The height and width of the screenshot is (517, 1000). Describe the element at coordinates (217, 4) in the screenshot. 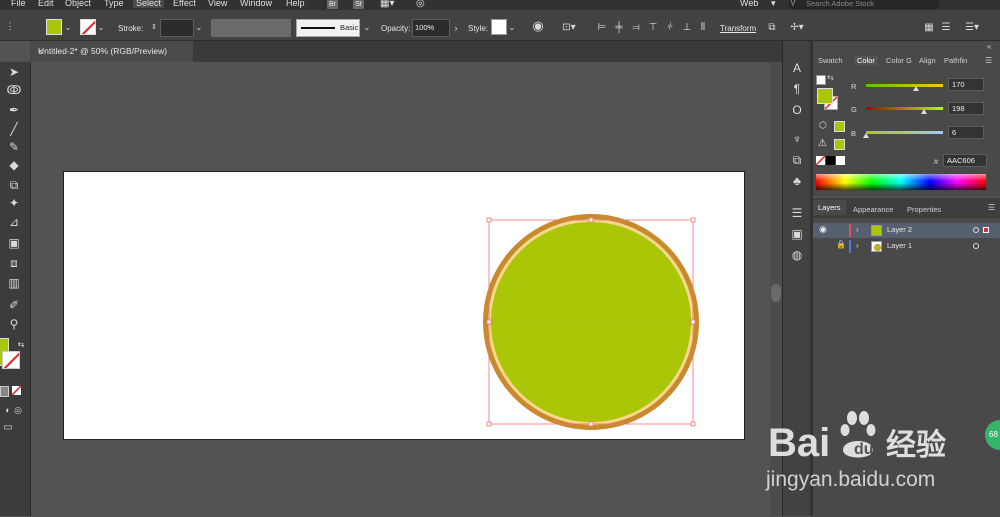

I see `menu-view: View` at that location.